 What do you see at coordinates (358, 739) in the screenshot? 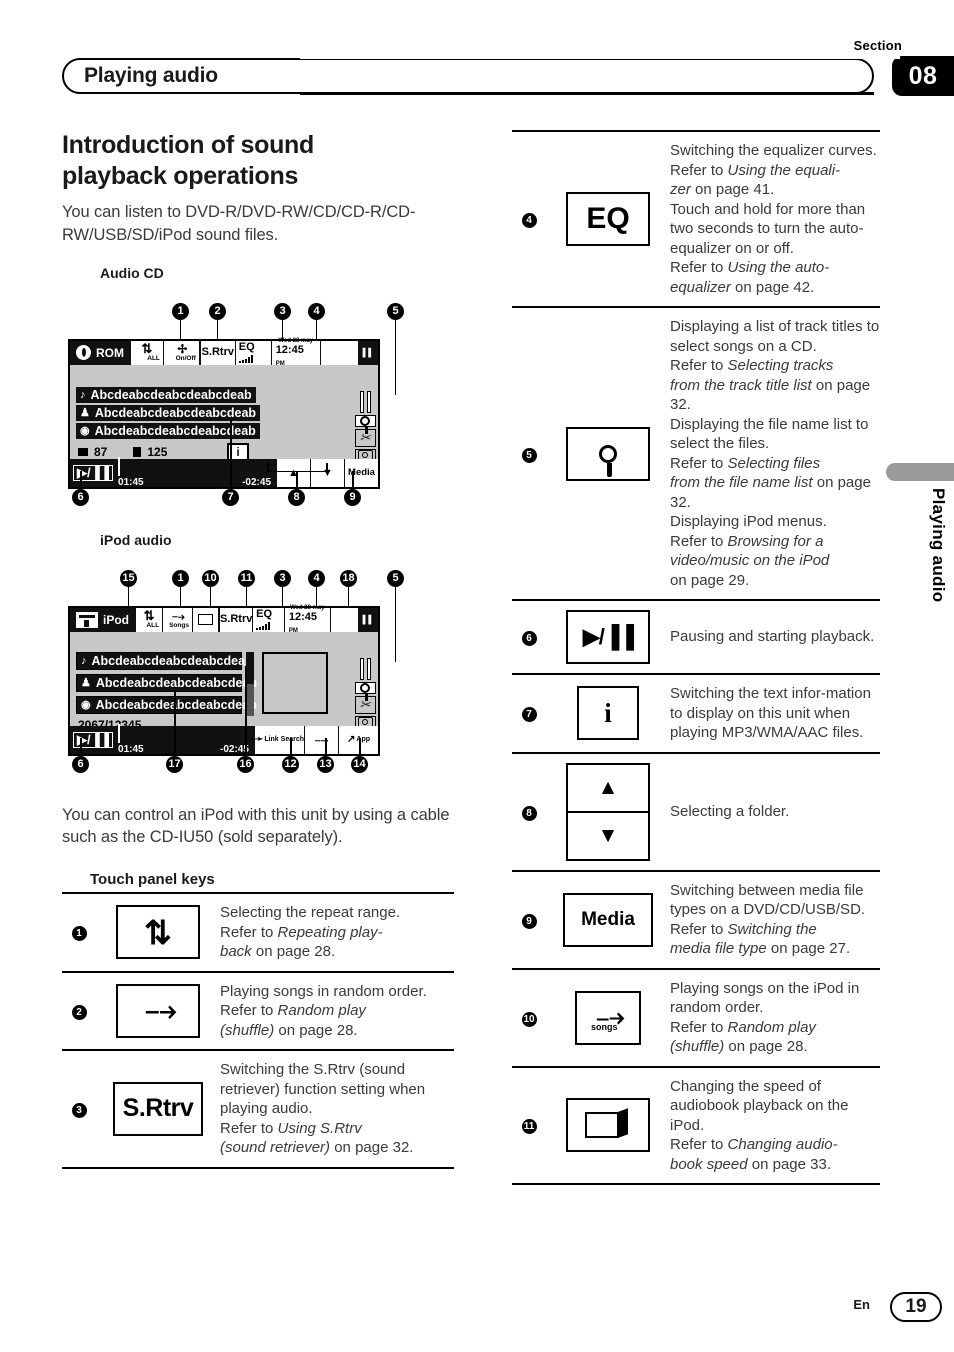
I see `app-key: ↗ App` at bounding box center [358, 739].